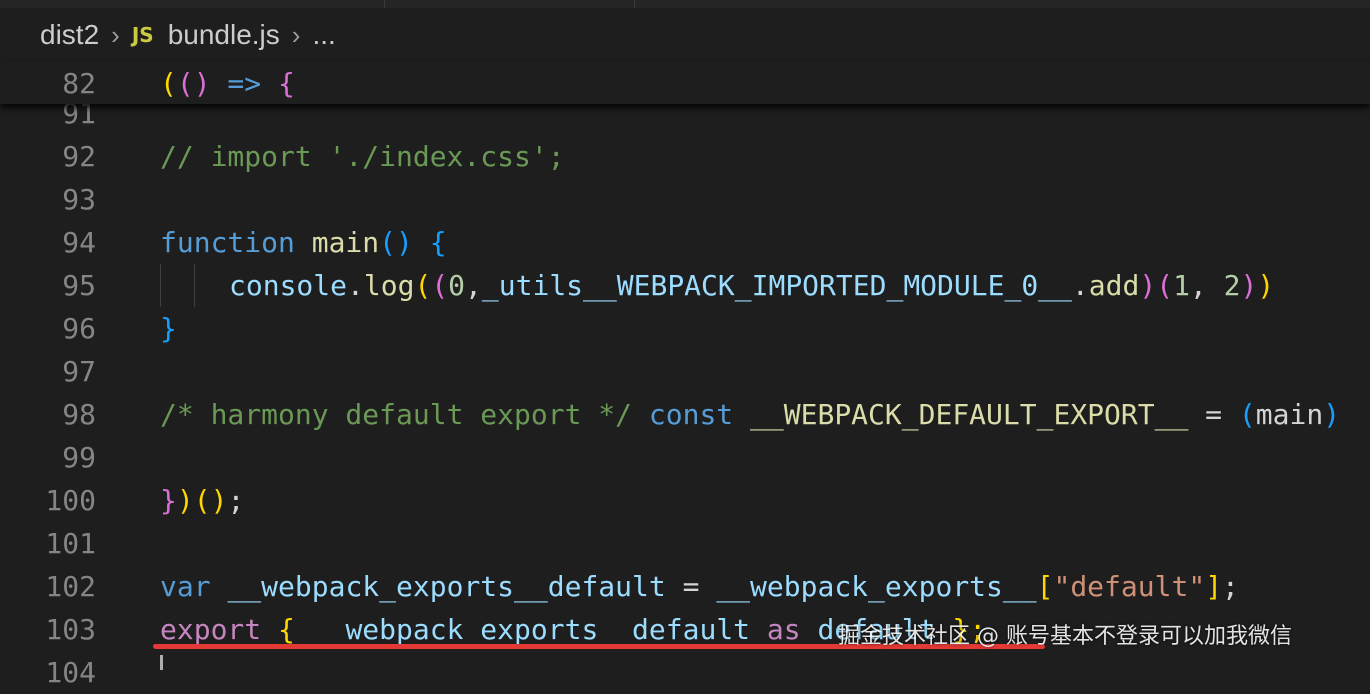 The width and height of the screenshot is (1370, 694). What do you see at coordinates (79, 457) in the screenshot?
I see `line-number: 99` at bounding box center [79, 457].